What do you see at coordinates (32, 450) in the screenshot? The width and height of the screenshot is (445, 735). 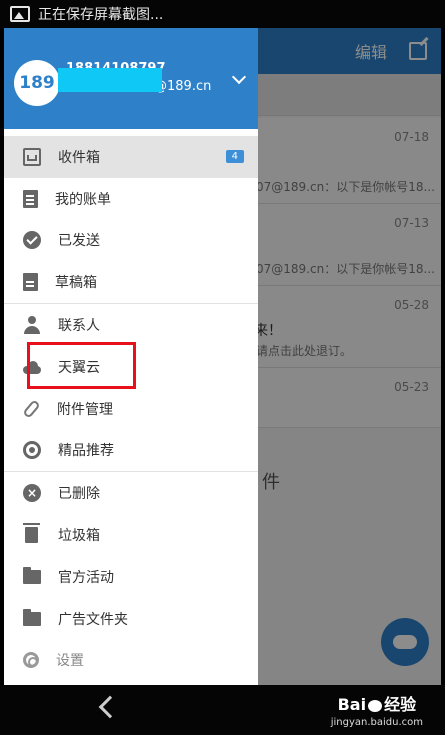 I see `recommend-icon` at bounding box center [32, 450].